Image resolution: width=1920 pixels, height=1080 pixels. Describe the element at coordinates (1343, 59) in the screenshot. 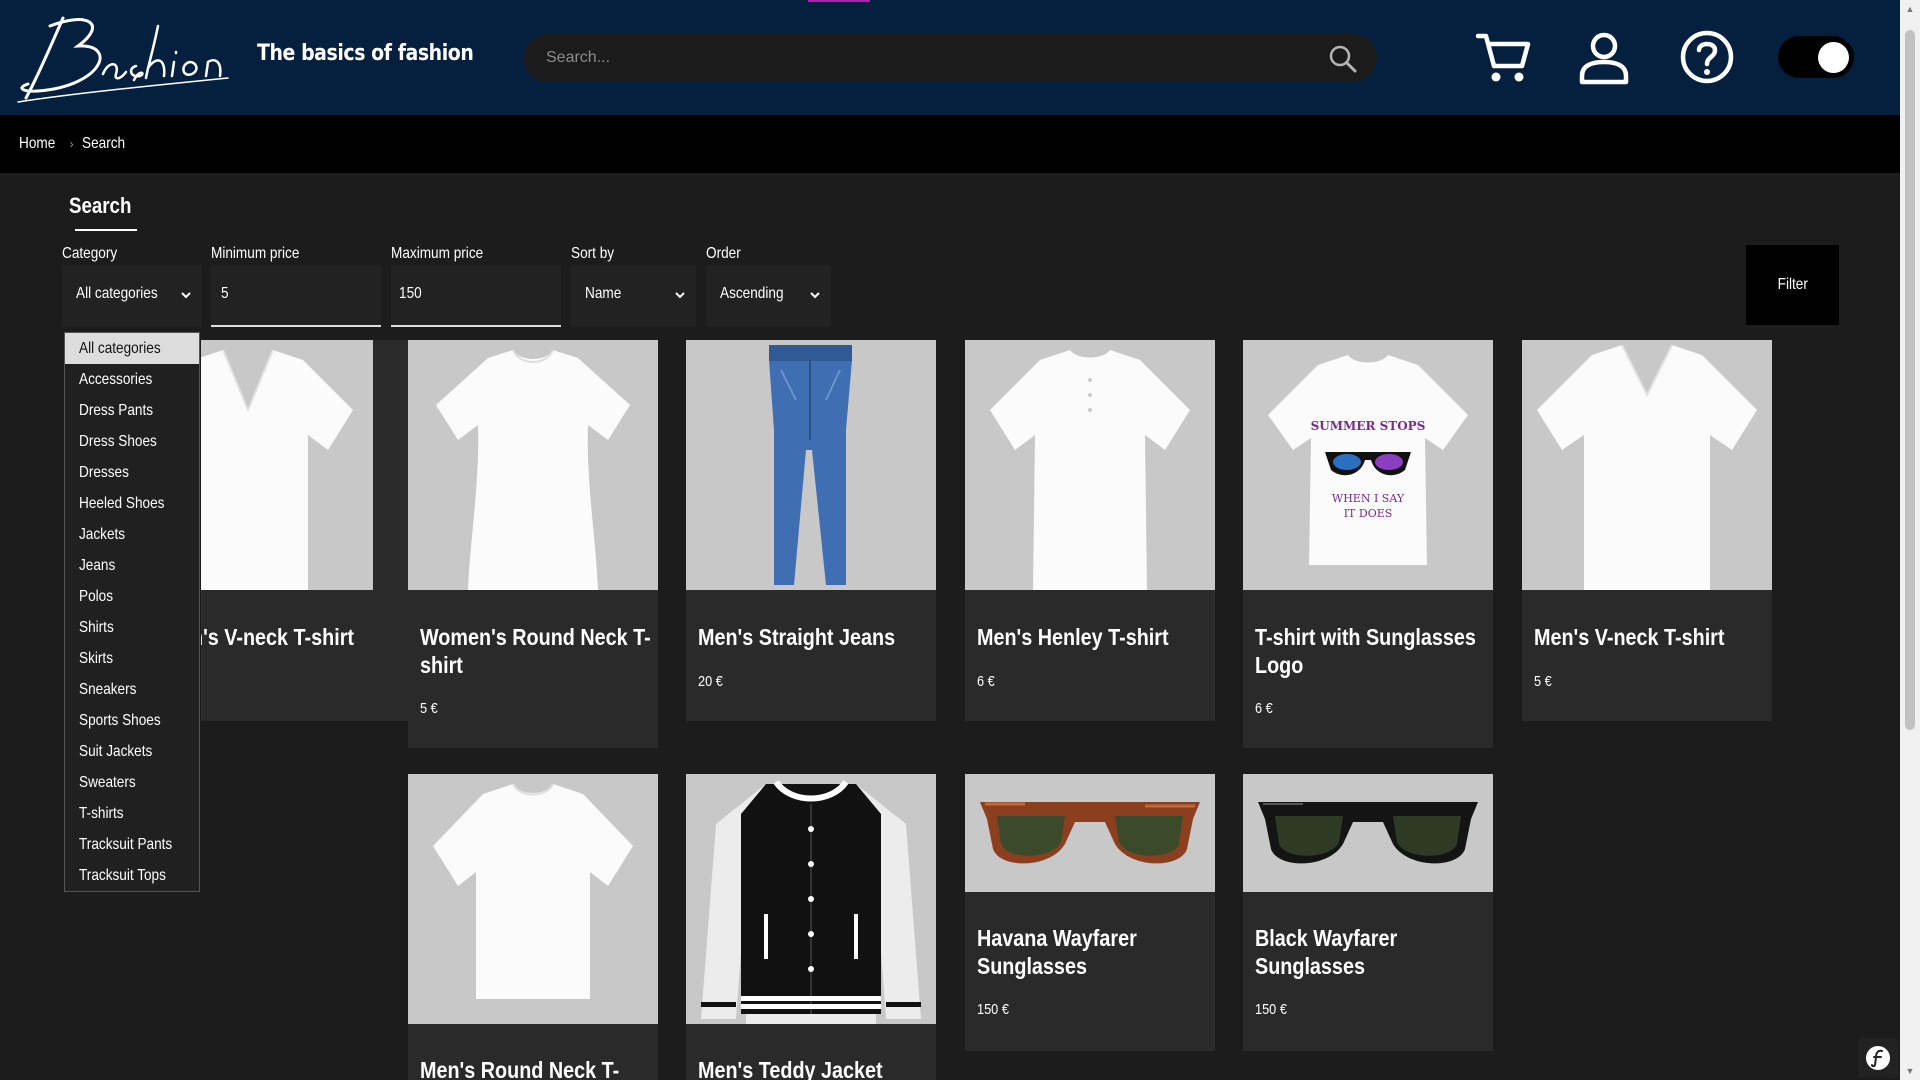

I see `search-icon` at that location.